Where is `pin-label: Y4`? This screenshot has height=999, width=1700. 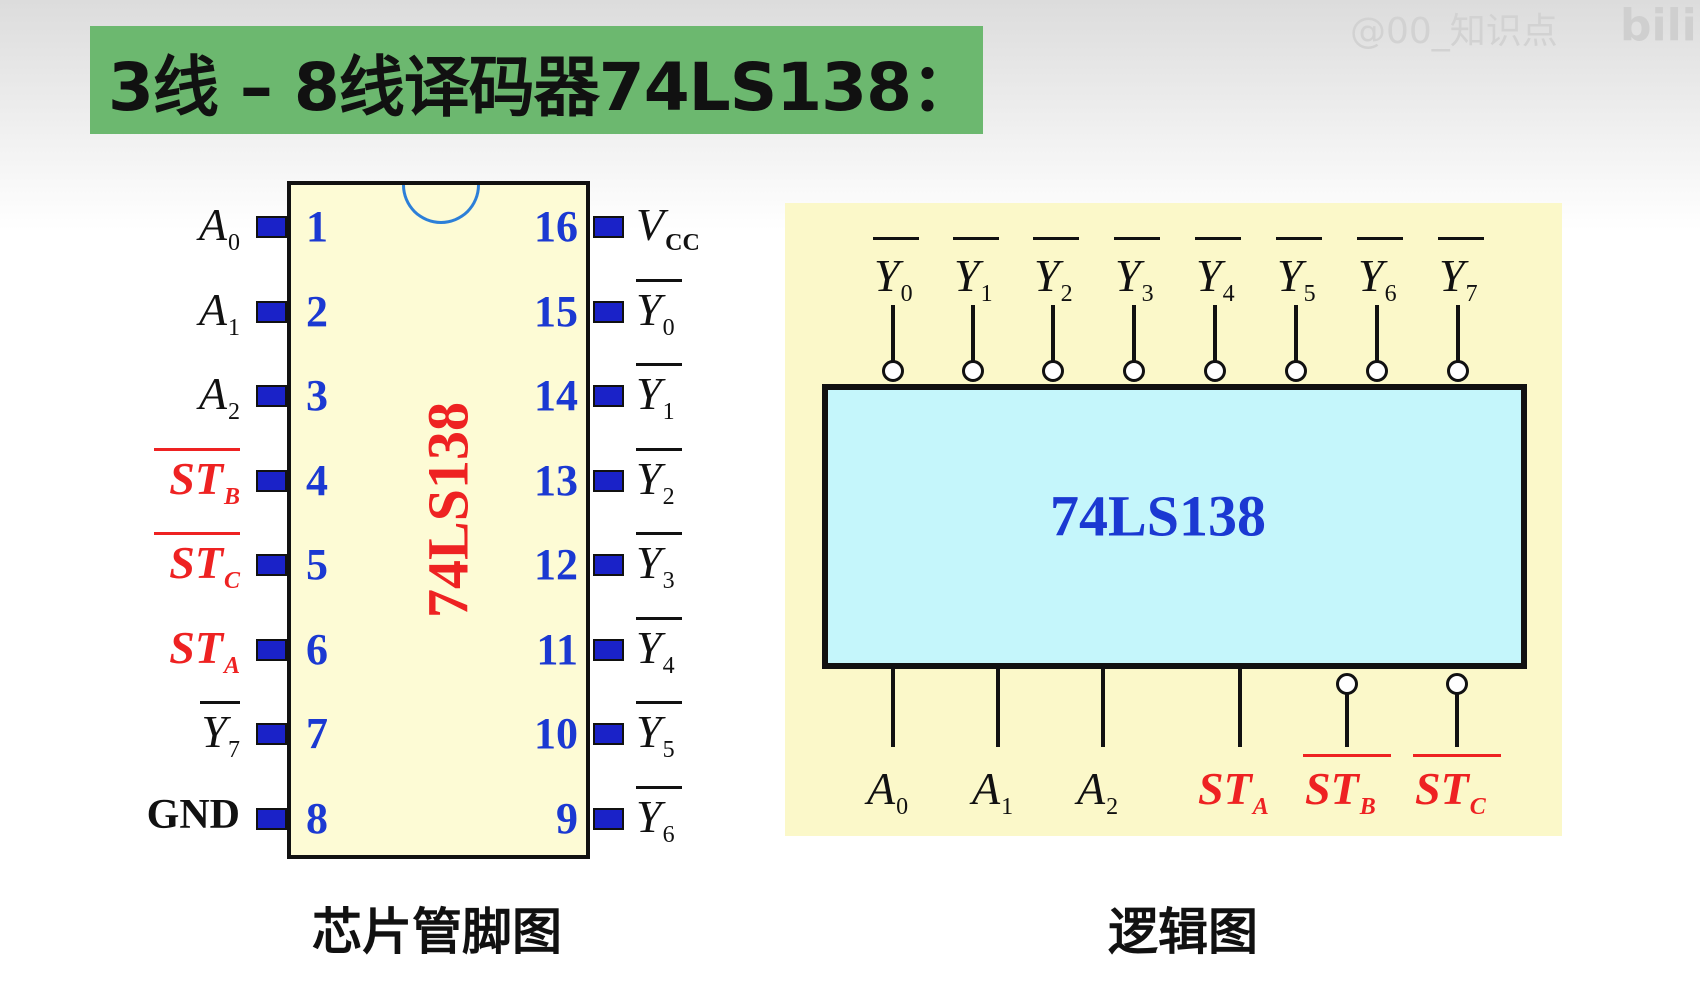 pin-label: Y4 is located at coordinates (655, 650).